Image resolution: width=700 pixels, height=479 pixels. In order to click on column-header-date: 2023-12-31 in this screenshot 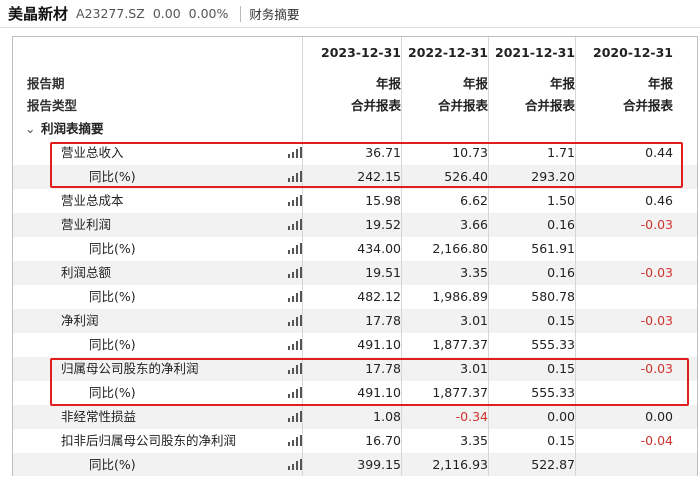, I will do `click(352, 52)`.